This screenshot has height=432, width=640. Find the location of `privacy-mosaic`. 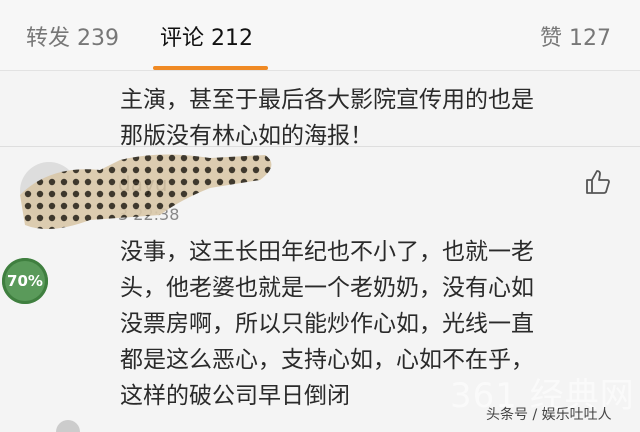

privacy-mosaic is located at coordinates (146, 191).